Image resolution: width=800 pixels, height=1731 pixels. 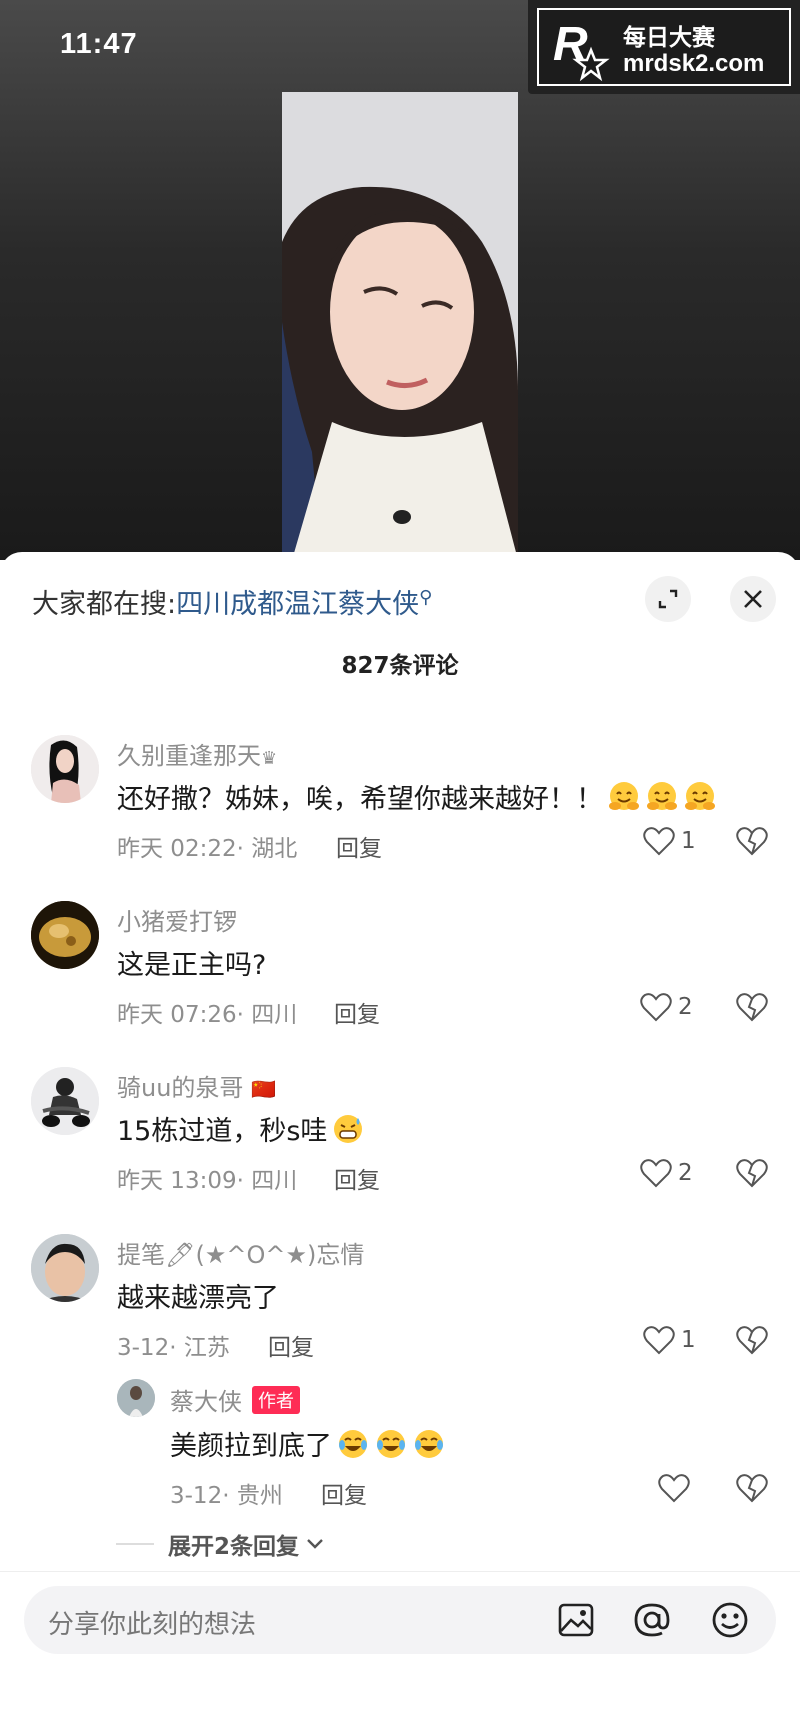 I want to click on comment-text: 还好撒？姊妹，唉，希望你越来越好！！, so click(x=417, y=796).